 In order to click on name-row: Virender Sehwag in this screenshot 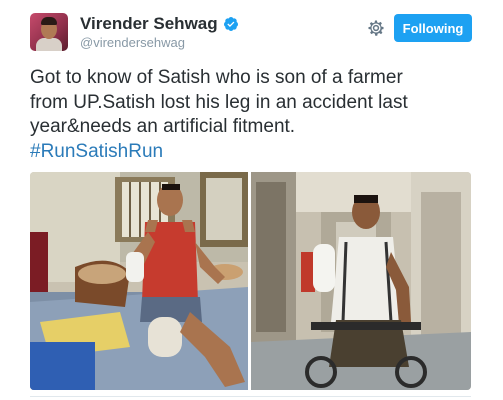, I will do `click(159, 24)`.